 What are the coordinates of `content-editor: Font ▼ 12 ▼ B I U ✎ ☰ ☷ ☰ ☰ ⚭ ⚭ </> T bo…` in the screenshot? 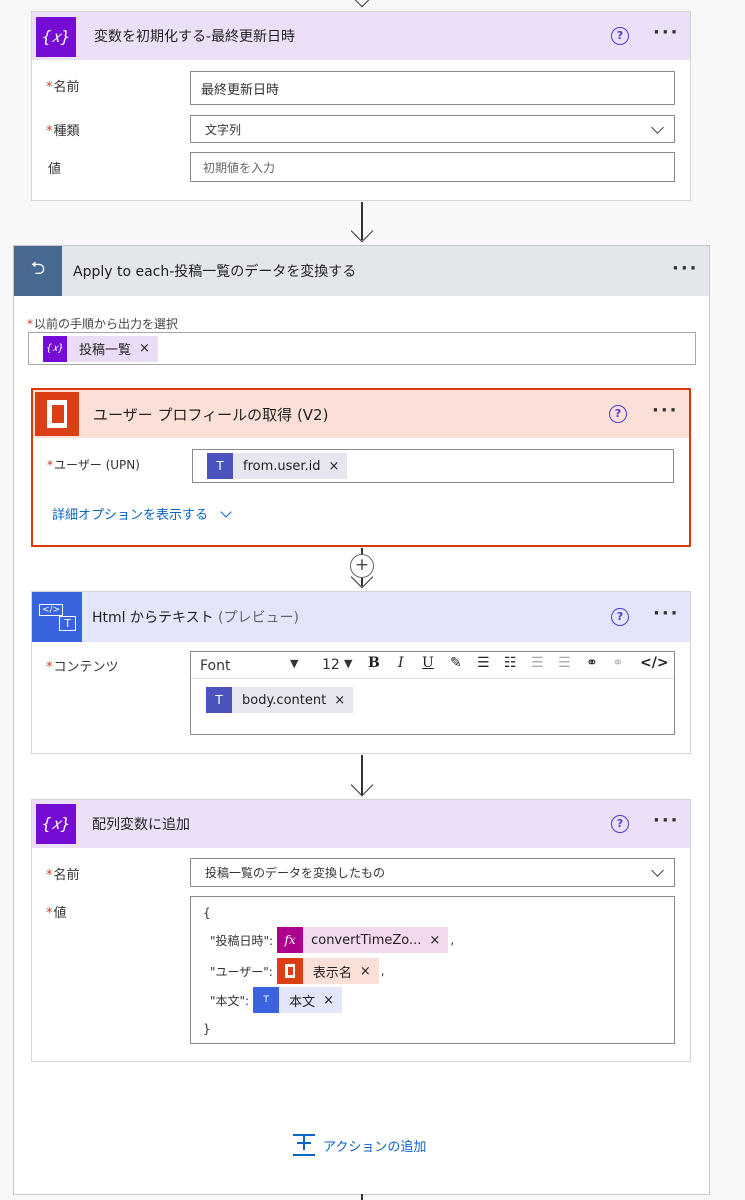 It's located at (432, 693).